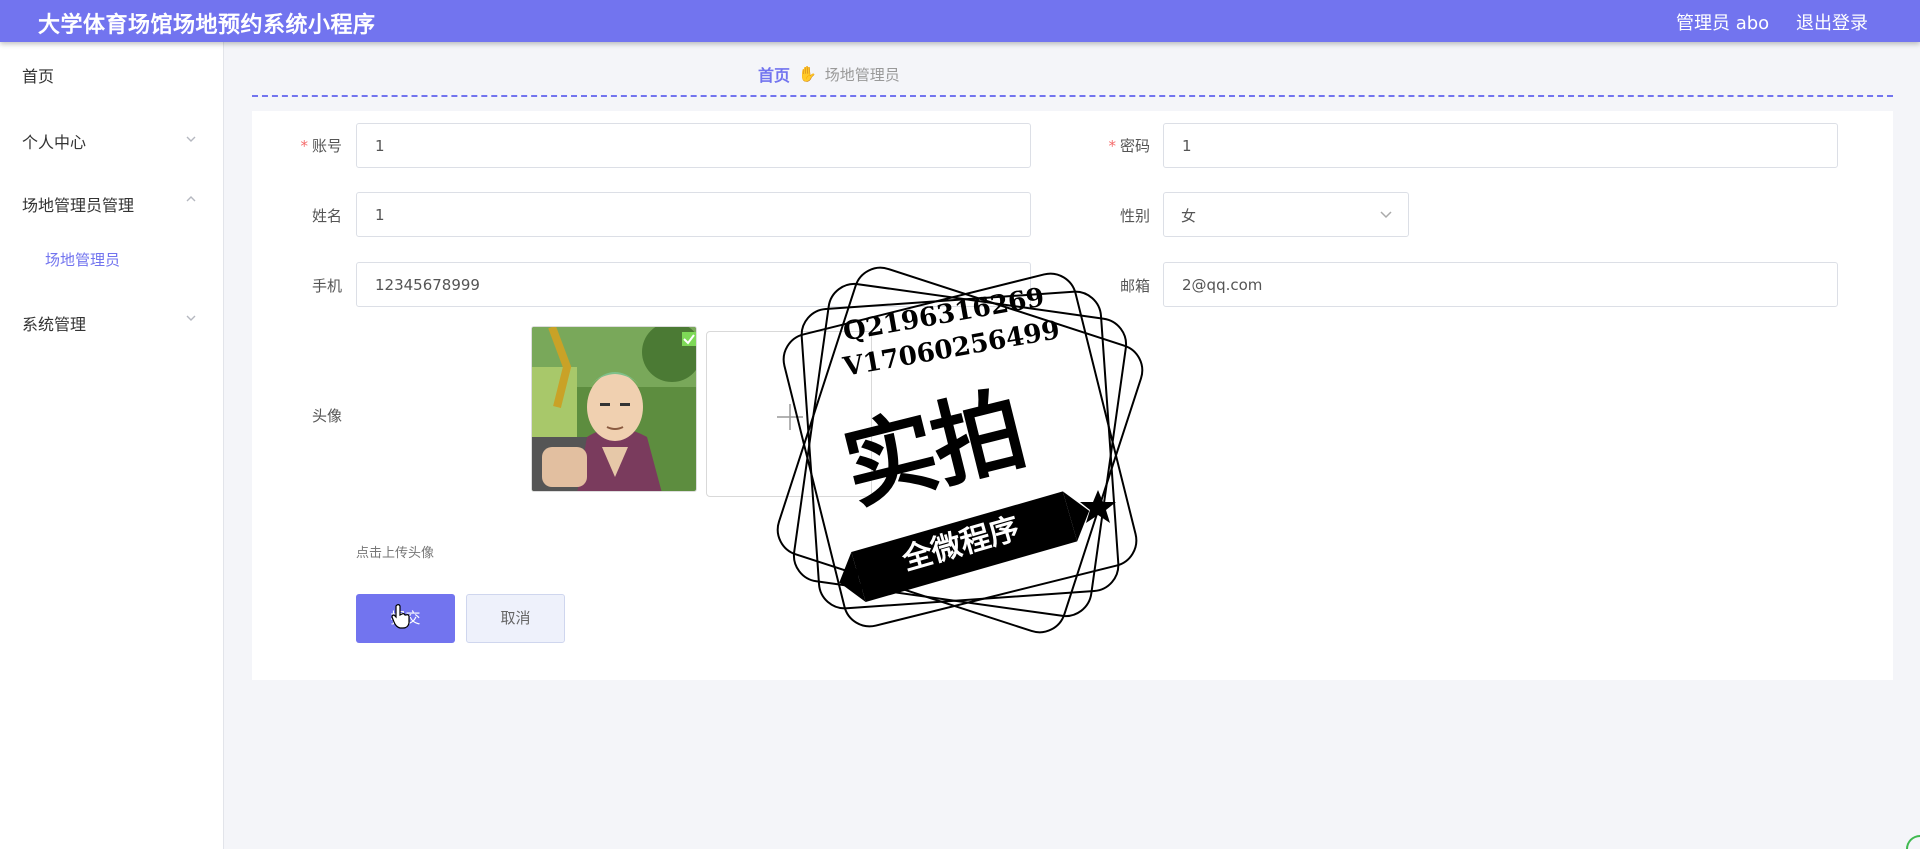  What do you see at coordinates (54, 141) in the screenshot?
I see `sidebar-item-personal-center: 个人中心` at bounding box center [54, 141].